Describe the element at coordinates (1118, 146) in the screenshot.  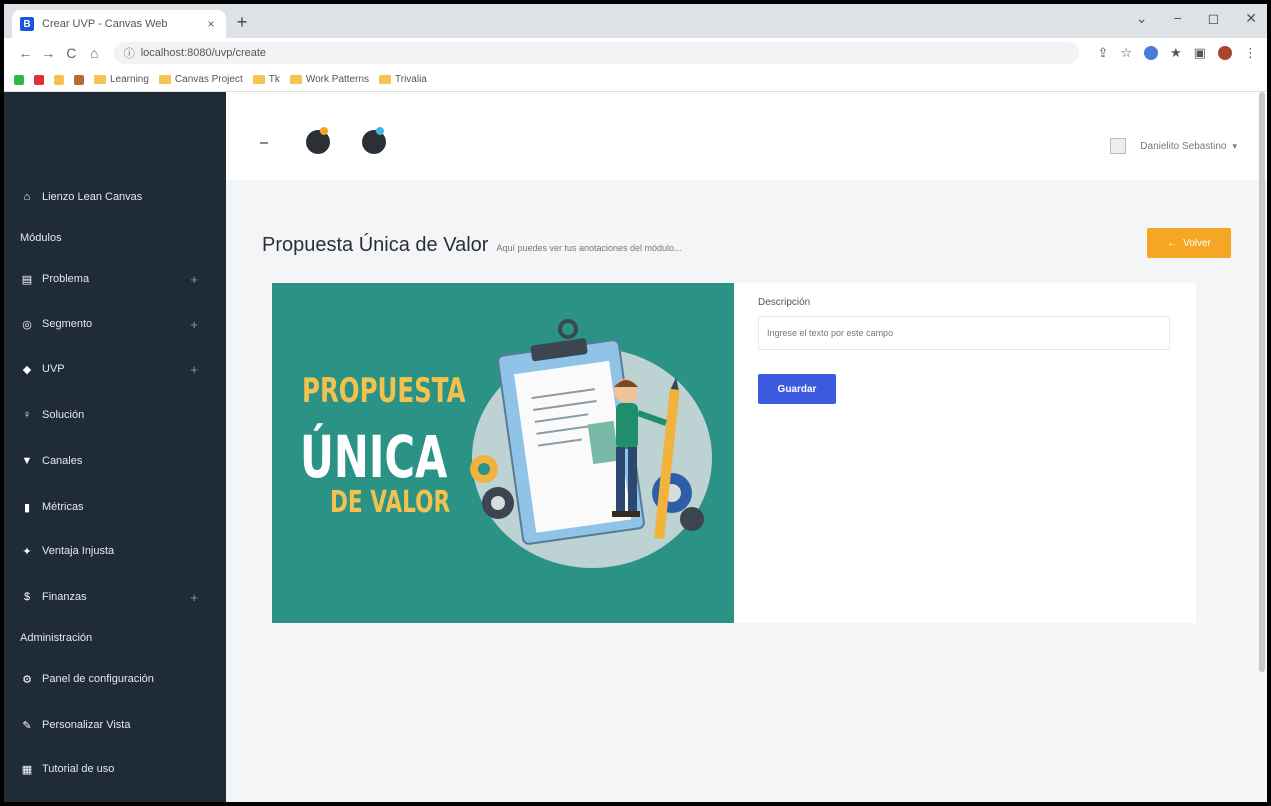
I see `avatar` at that location.